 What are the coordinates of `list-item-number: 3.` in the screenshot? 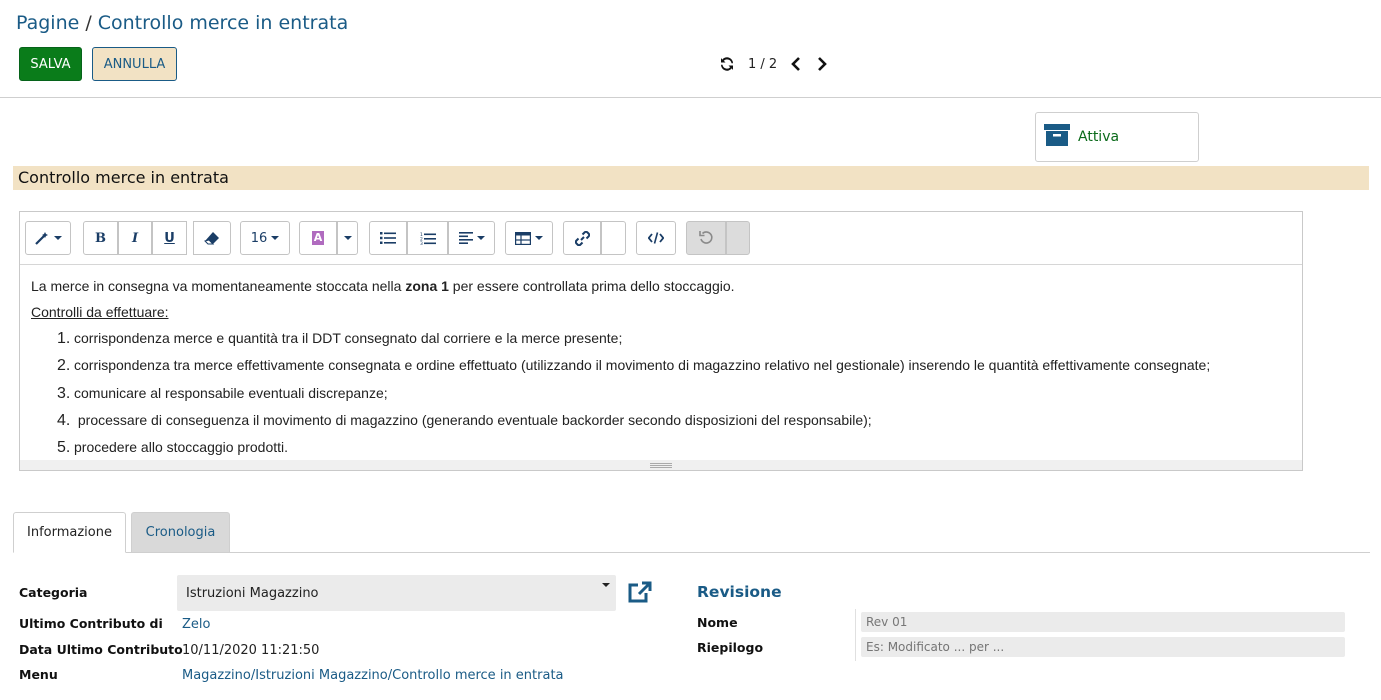 It's located at (64, 393).